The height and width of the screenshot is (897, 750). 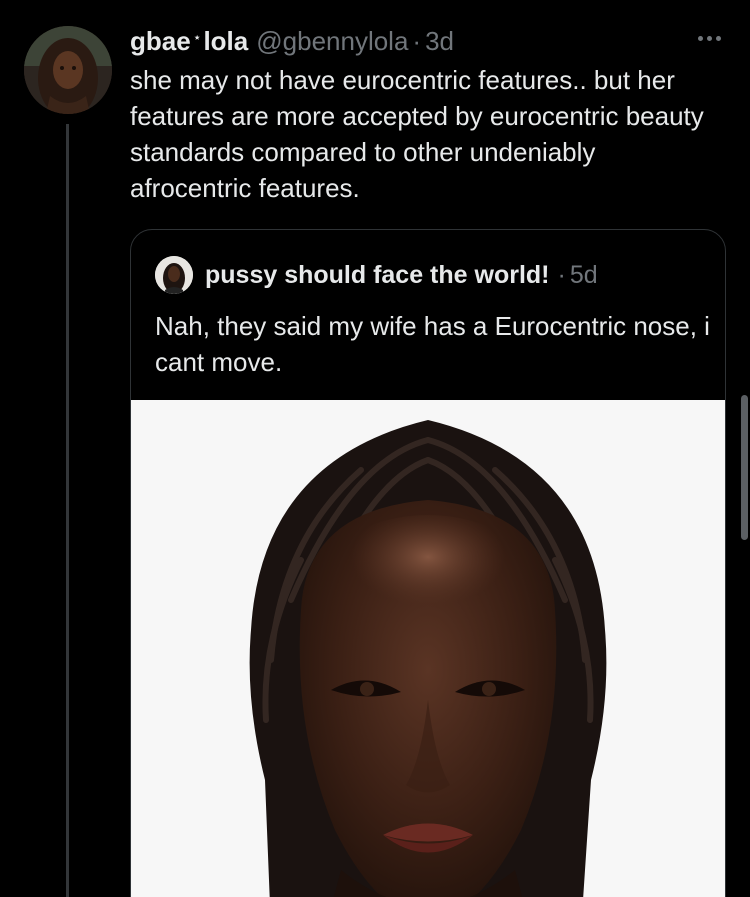 I want to click on user-handle: @gbennylola, so click(x=332, y=41).